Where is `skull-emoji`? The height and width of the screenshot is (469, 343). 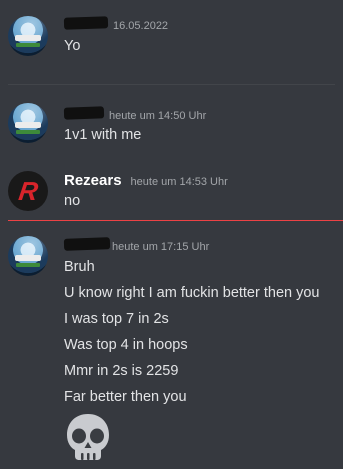
skull-emoji is located at coordinates (88, 437).